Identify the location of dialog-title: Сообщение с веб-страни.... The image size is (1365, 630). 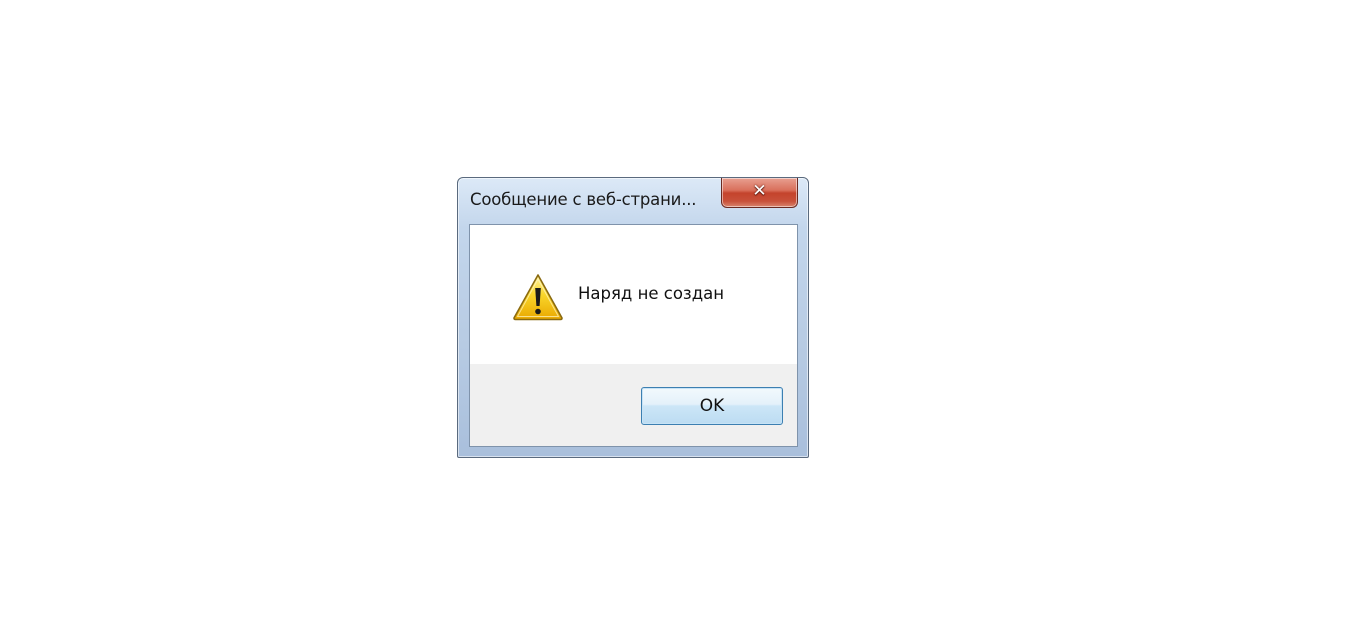
(583, 199).